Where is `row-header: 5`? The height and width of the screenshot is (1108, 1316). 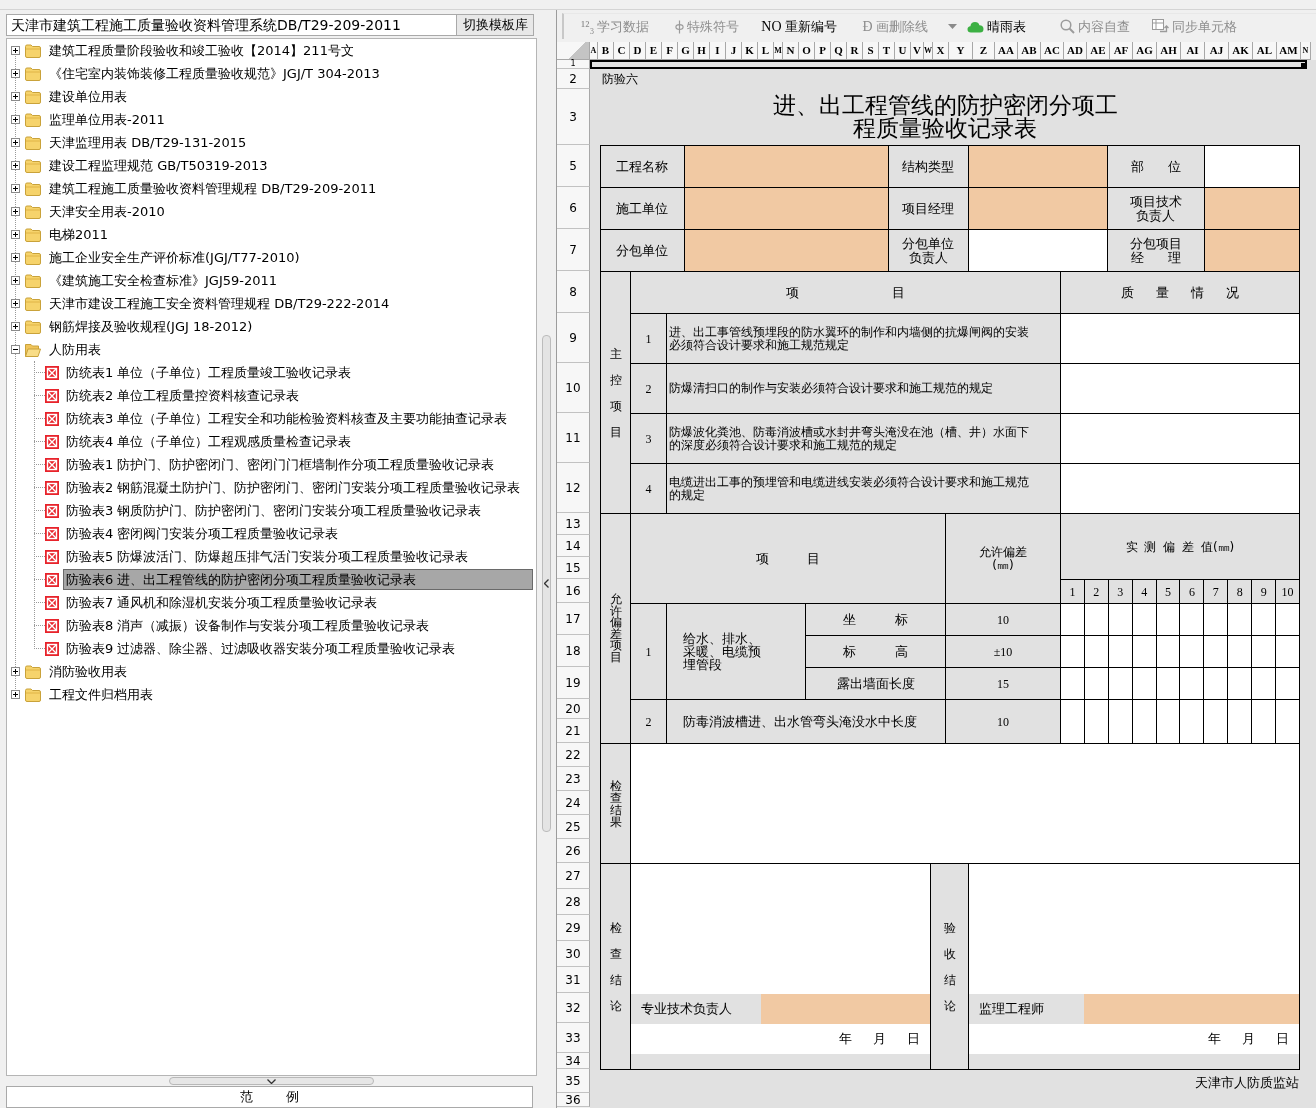 row-header: 5 is located at coordinates (573, 166).